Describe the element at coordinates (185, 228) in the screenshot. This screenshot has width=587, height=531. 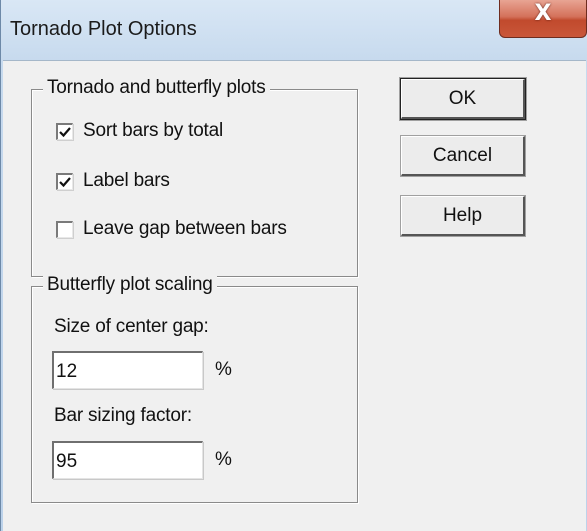
I see `leave-gap-label: Leave gap between bars` at that location.